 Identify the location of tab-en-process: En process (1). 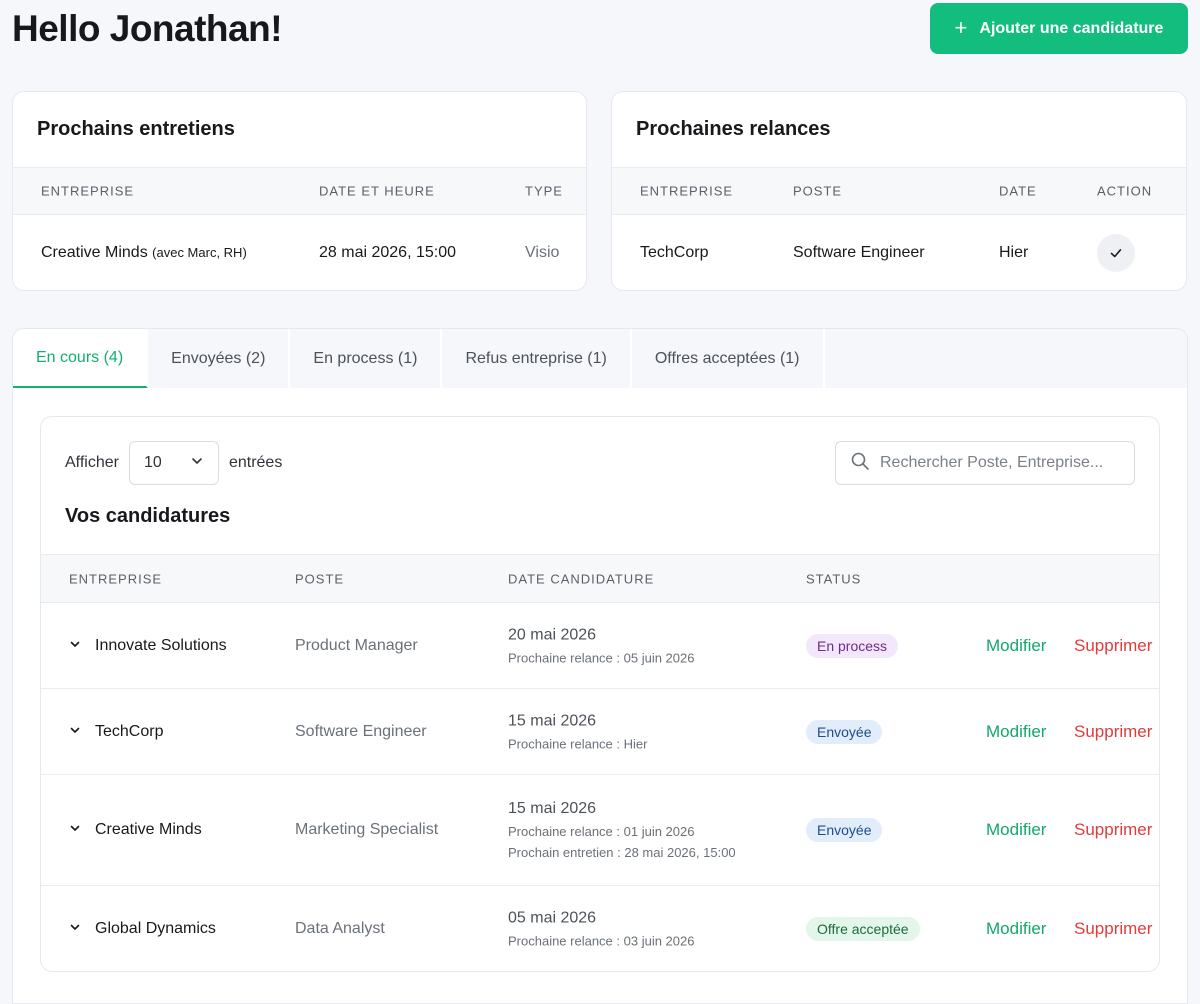
(366, 358).